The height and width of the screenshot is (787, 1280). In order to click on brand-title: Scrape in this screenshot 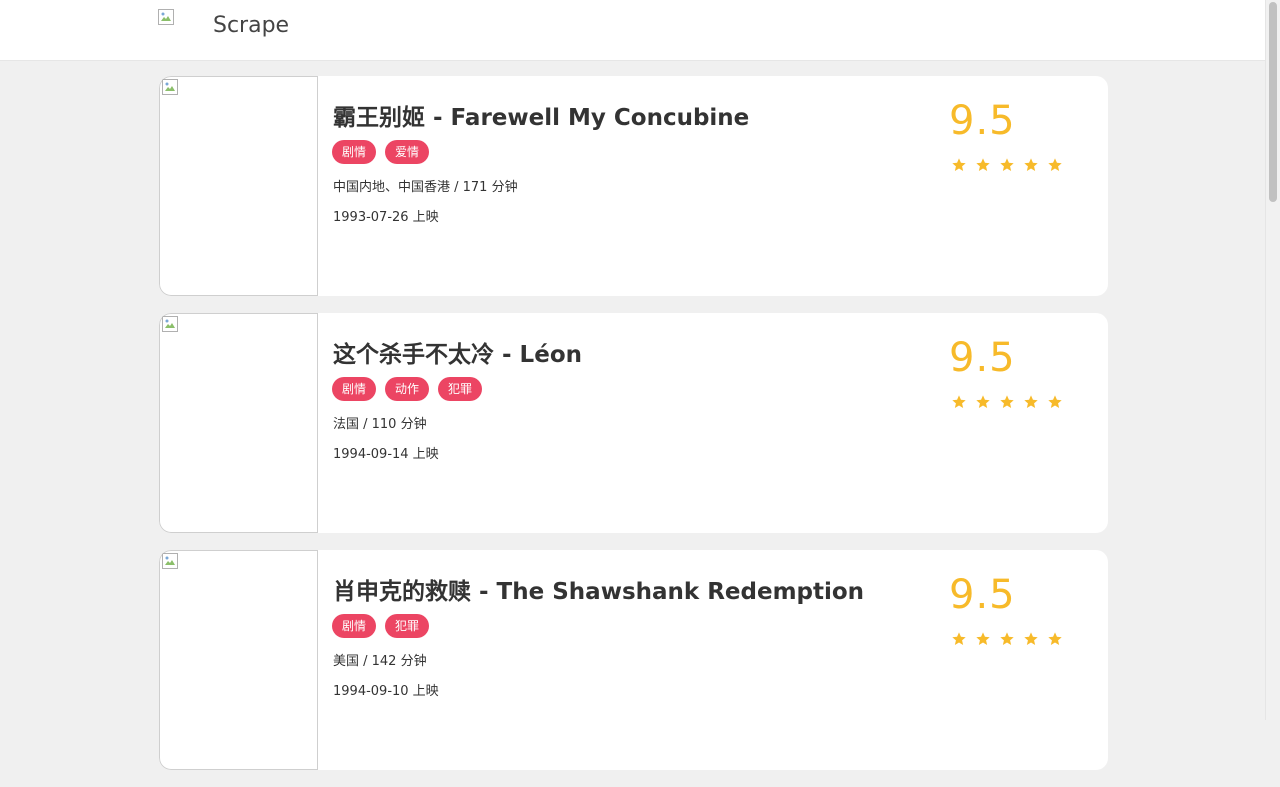, I will do `click(251, 25)`.